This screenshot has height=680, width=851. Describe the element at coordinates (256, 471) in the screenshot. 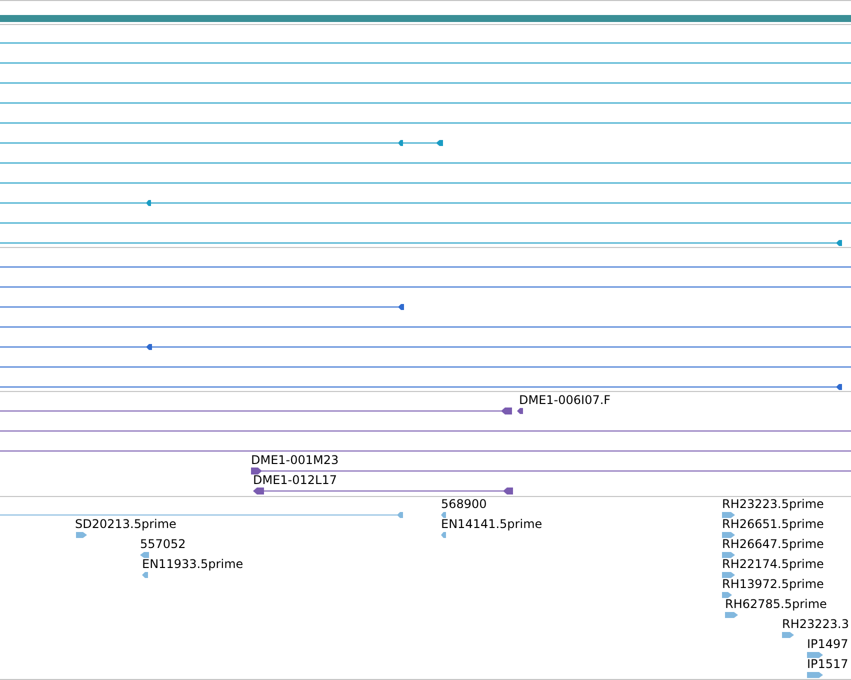

I see `right-arrow-icon` at that location.